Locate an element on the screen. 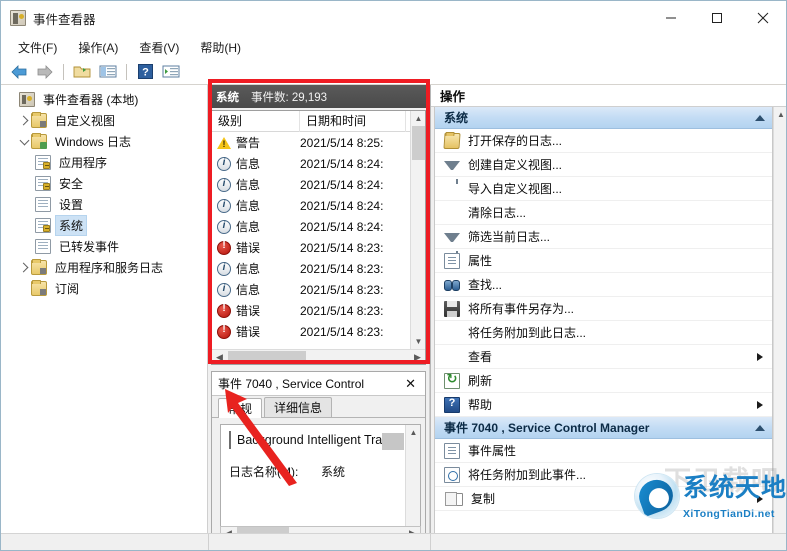 Image resolution: width=787 pixels, height=551 pixels. log-icon is located at coordinates (43, 246).